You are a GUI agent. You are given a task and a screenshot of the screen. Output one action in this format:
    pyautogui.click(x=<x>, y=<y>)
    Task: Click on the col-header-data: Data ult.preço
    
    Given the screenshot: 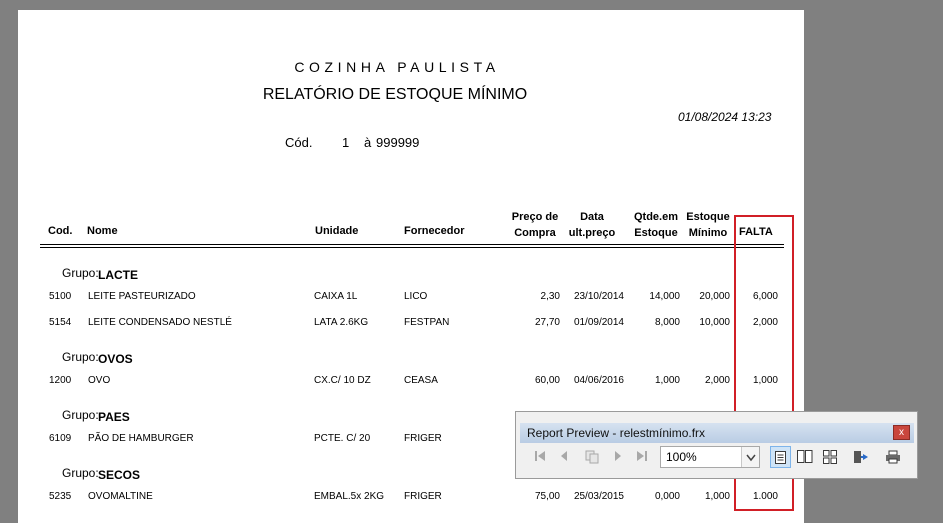 What is the action you would take?
    pyautogui.click(x=592, y=225)
    